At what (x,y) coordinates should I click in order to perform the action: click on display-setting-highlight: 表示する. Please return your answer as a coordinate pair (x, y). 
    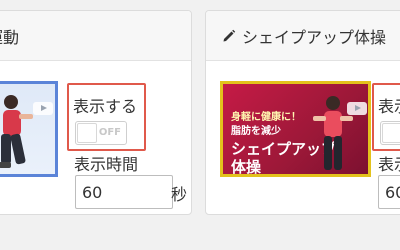
    Looking at the image, I should click on (386, 117).